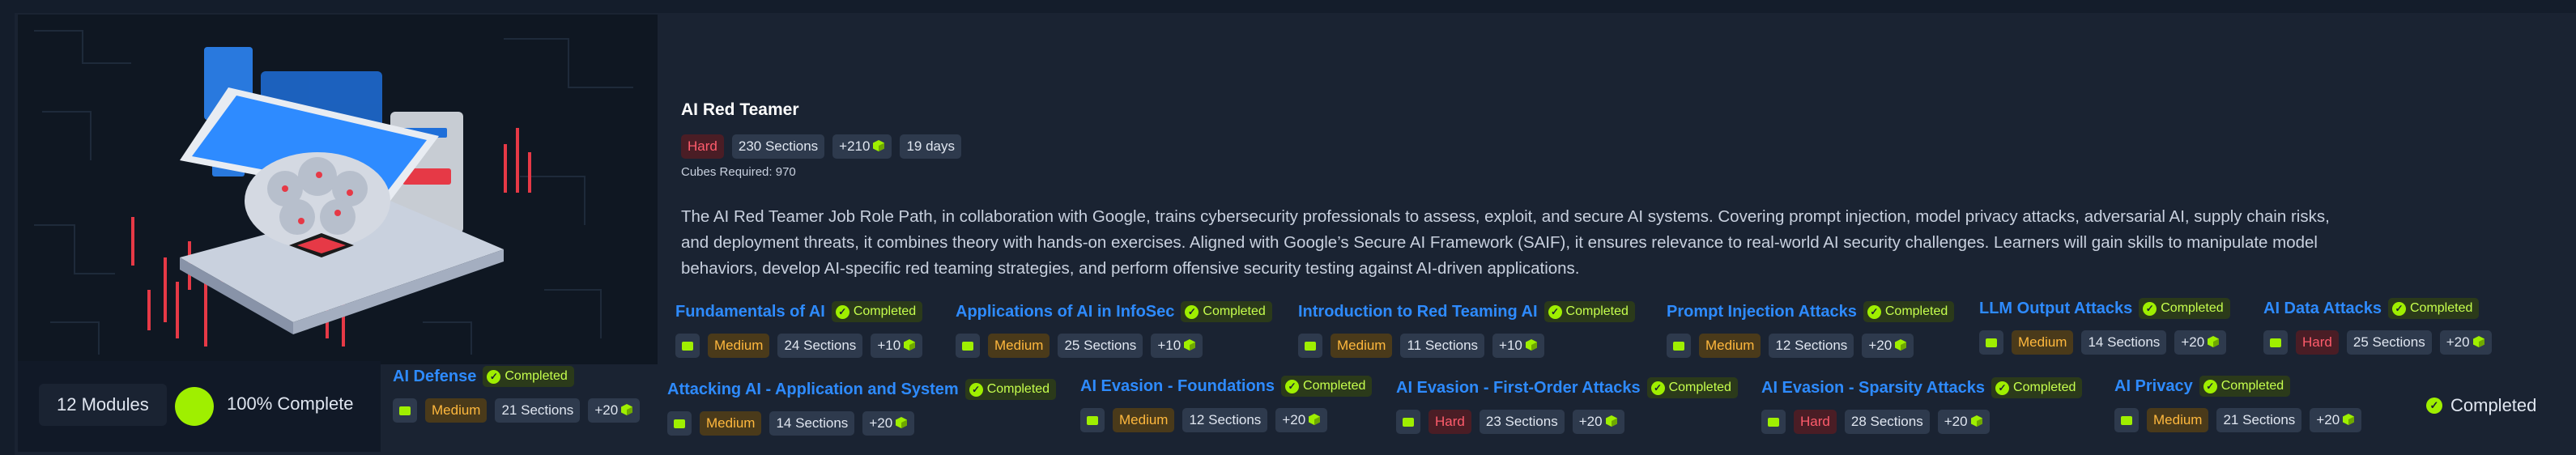 Image resolution: width=2576 pixels, height=455 pixels. I want to click on module-title: Introduction to Red Teaming AI, so click(1418, 312).